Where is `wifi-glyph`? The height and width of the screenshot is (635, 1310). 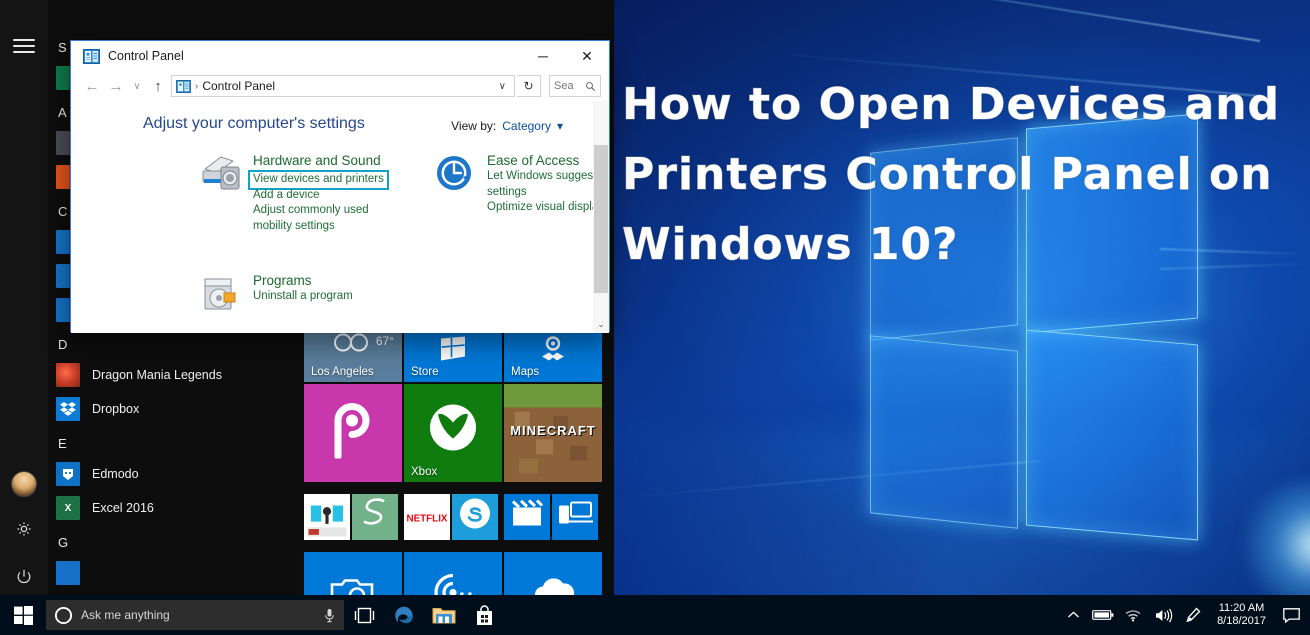
wifi-glyph is located at coordinates (1133, 616).